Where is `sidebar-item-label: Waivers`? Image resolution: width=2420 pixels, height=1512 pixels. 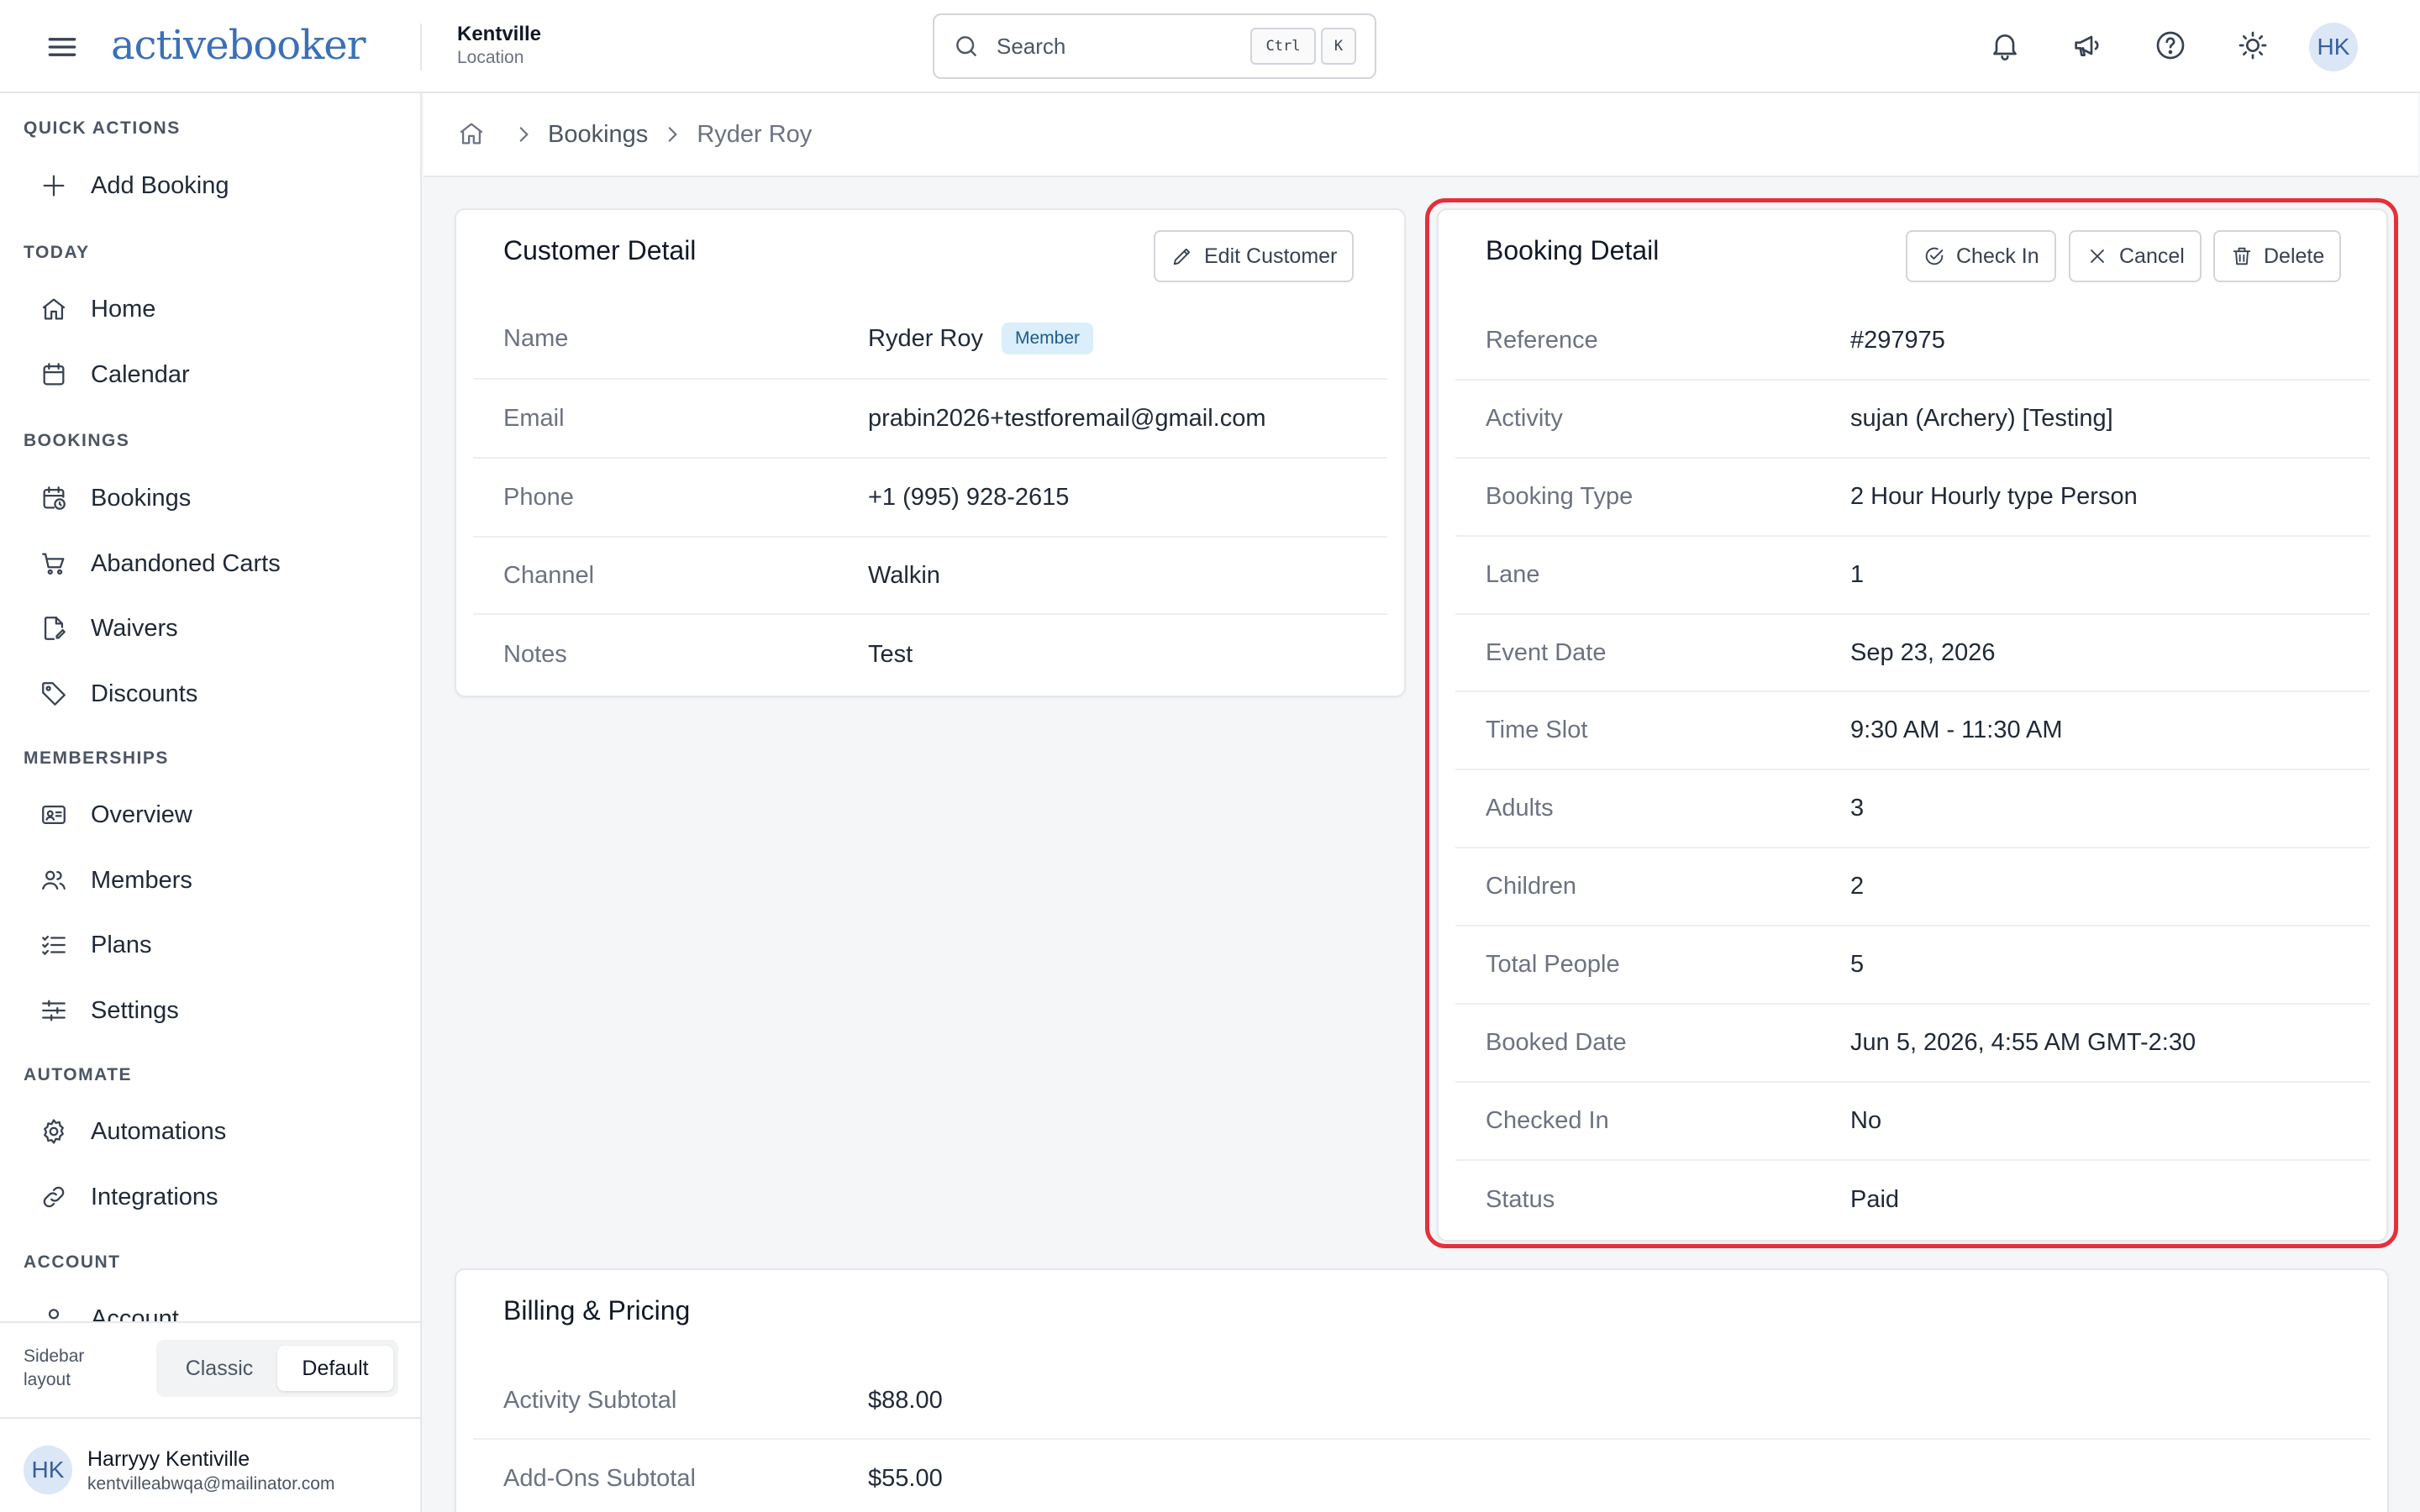
sidebar-item-label: Waivers is located at coordinates (134, 628).